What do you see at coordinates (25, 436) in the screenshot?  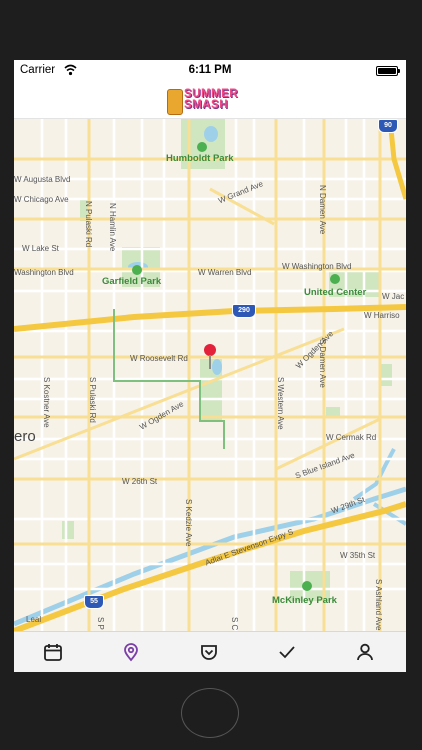 I see `cicero-label: ero` at bounding box center [25, 436].